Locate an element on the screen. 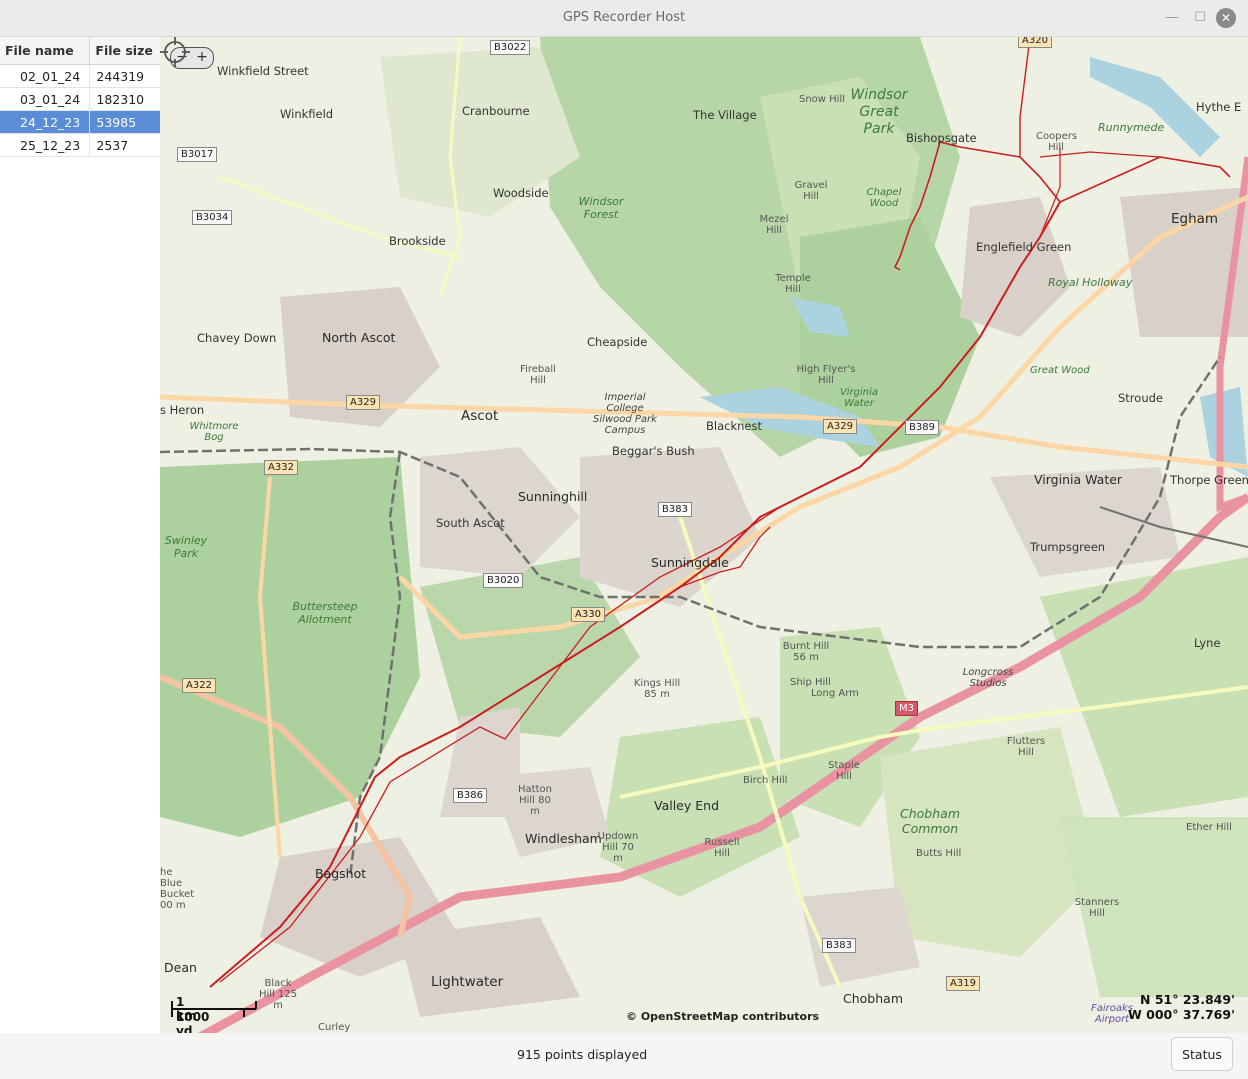 This screenshot has height=1079, width=1248. file-name-cell: 02_01_24 is located at coordinates (45, 76).